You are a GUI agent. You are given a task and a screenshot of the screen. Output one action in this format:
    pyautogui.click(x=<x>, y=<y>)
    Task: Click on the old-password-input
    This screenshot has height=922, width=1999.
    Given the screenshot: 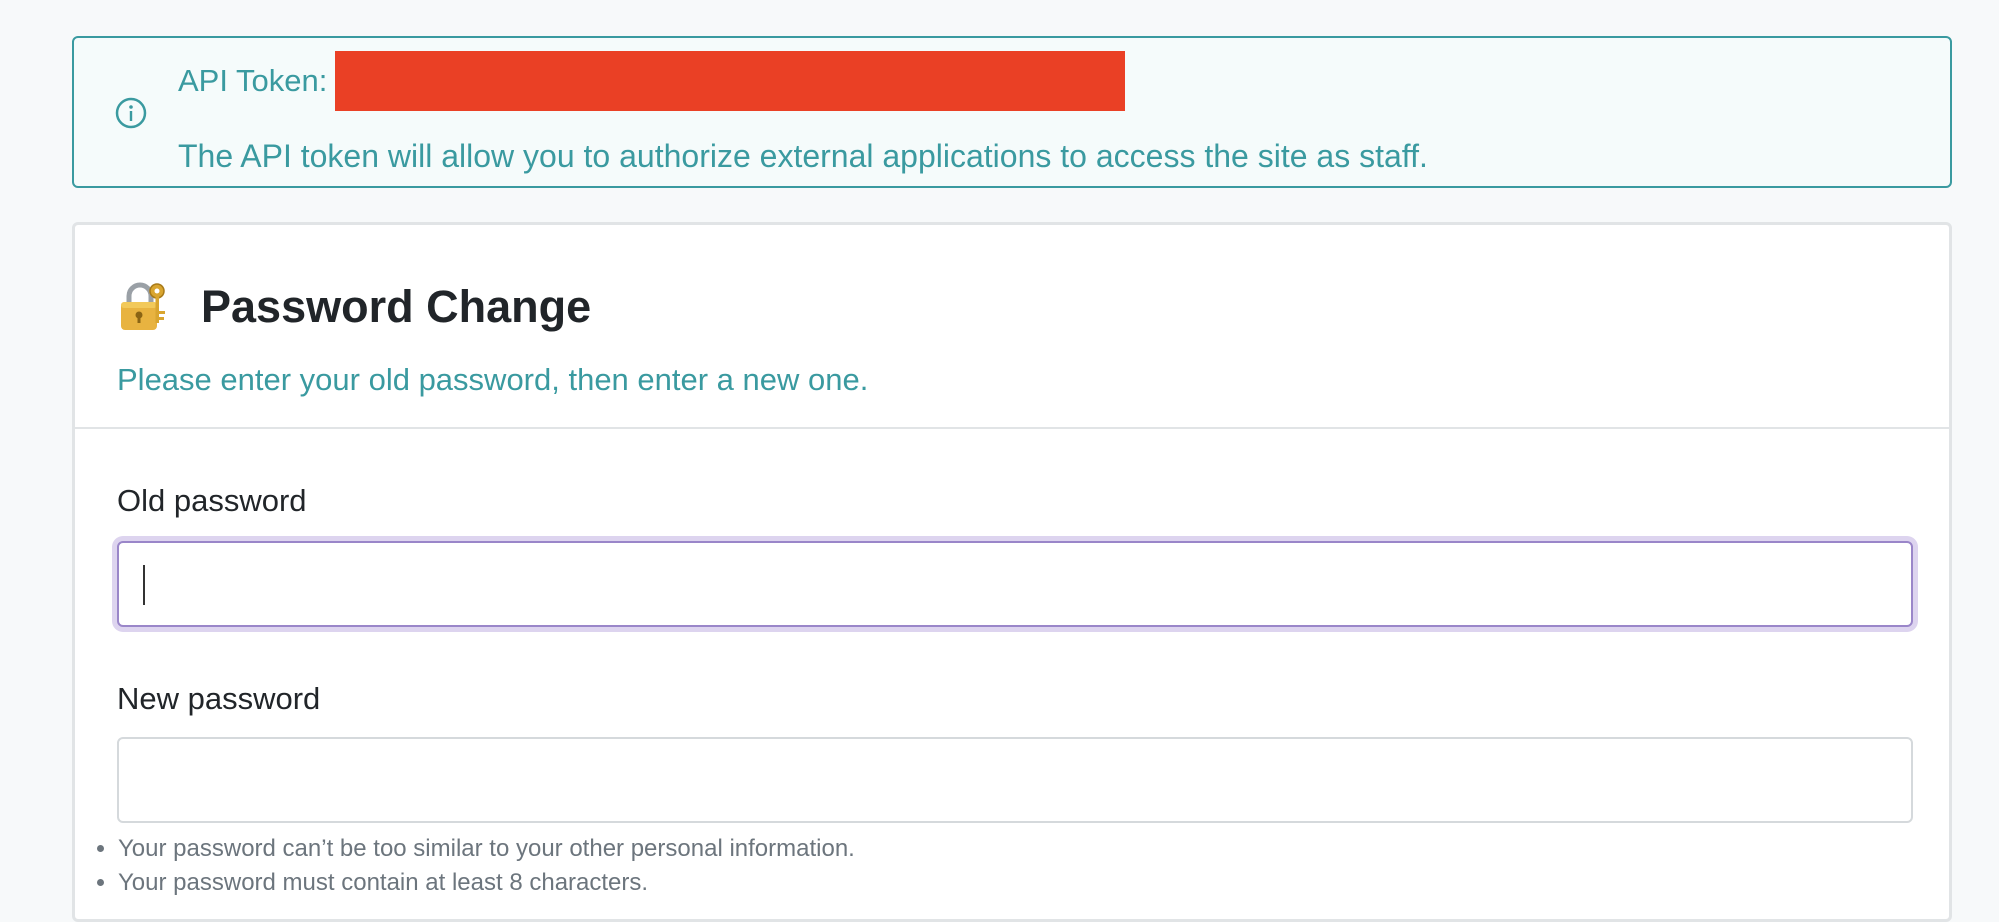 What is the action you would take?
    pyautogui.click(x=1015, y=584)
    